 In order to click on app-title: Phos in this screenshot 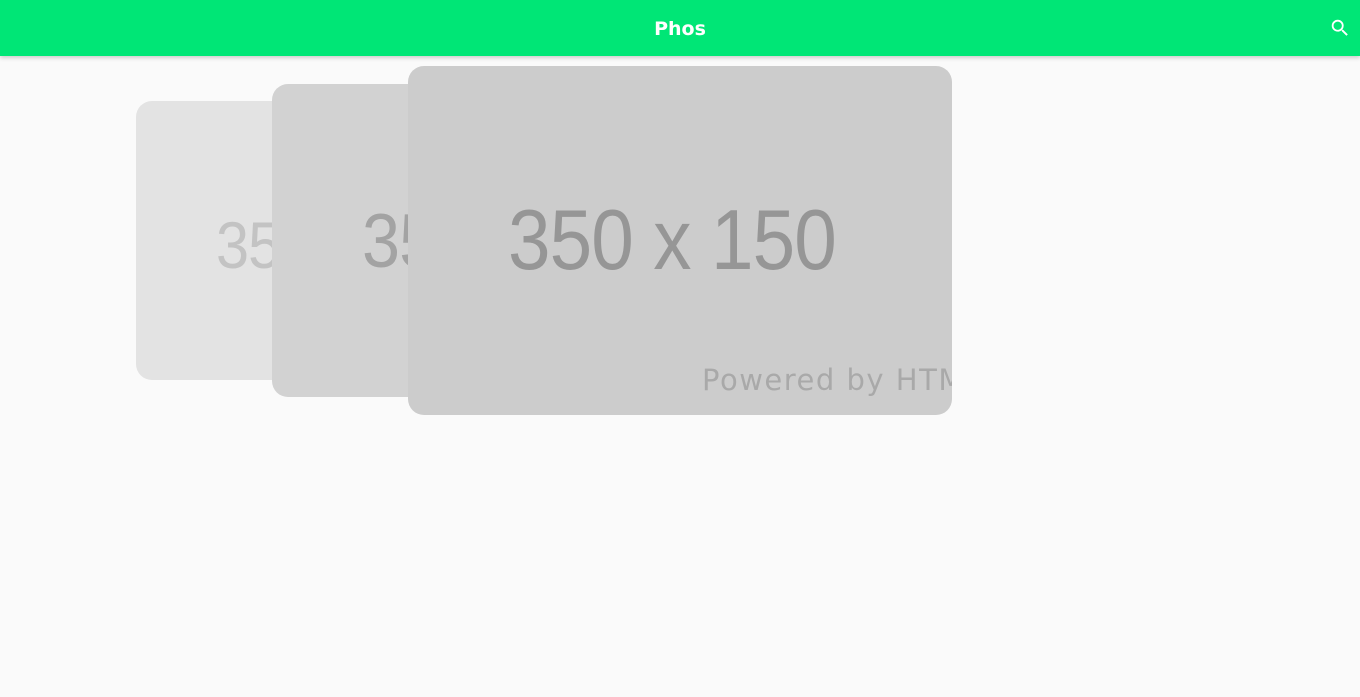, I will do `click(680, 29)`.